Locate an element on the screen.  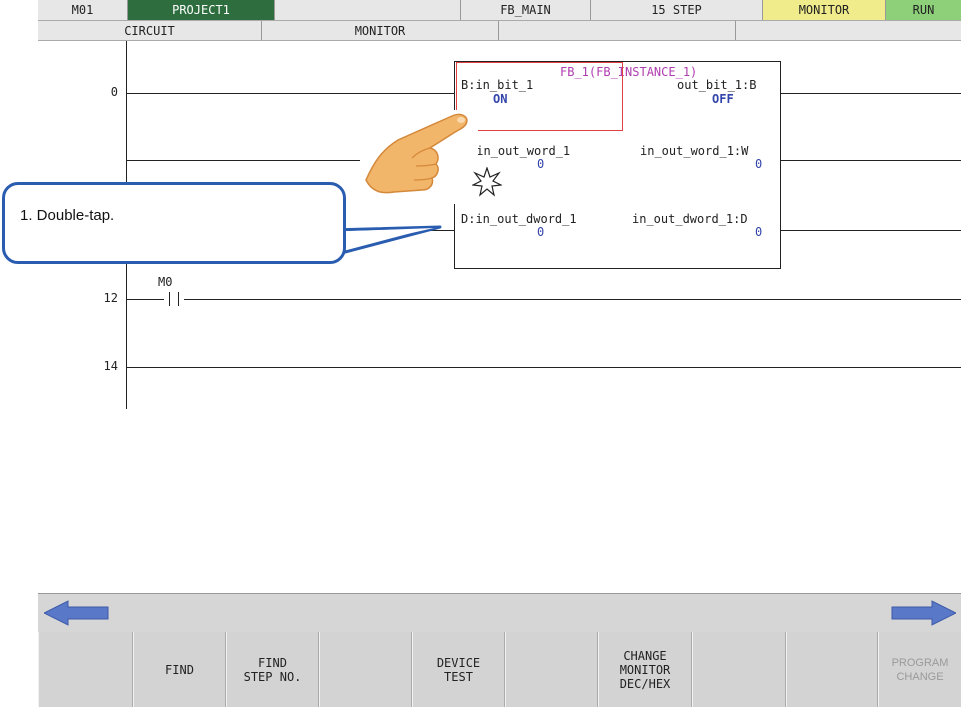
fb-output-label: out_bit_1:B is located at coordinates (717, 85).